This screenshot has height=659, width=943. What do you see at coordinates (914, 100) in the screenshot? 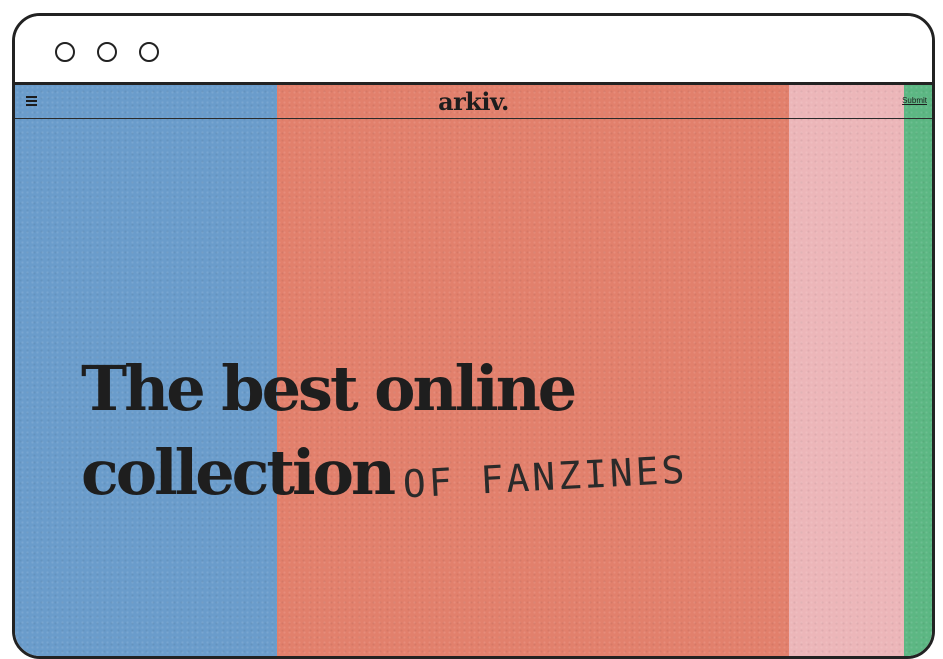
I see `submit-link: Submit` at bounding box center [914, 100].